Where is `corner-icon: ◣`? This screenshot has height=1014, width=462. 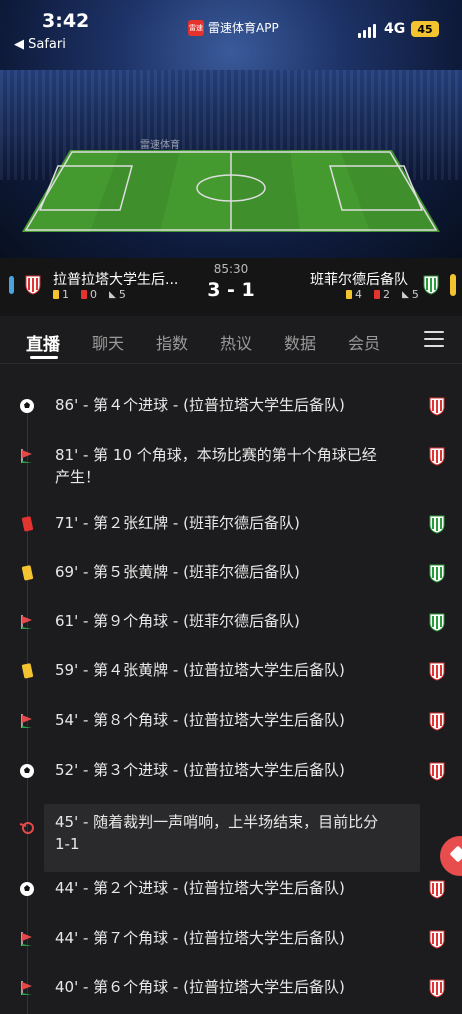
corner-icon: ◣ is located at coordinates (405, 294).